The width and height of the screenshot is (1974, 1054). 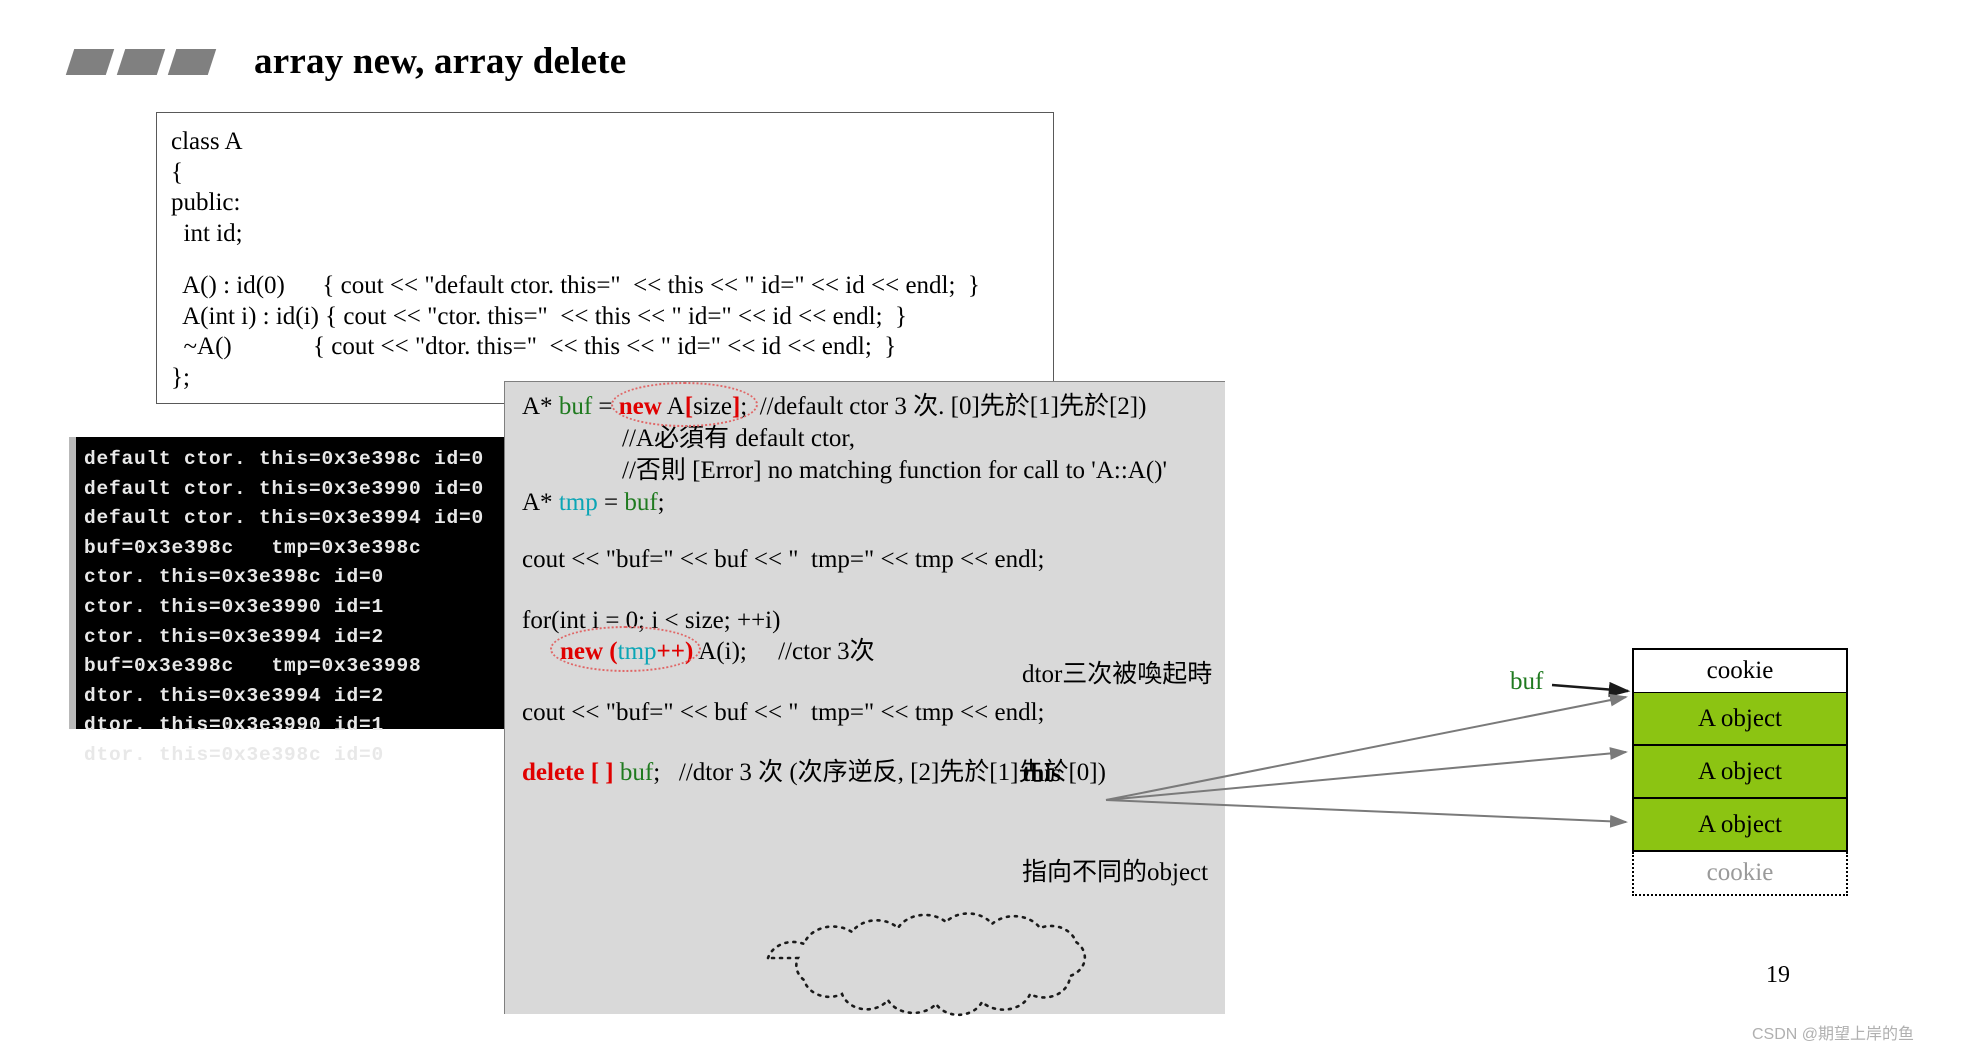 What do you see at coordinates (661, 502) in the screenshot?
I see `code-token-semicolon: ;` at bounding box center [661, 502].